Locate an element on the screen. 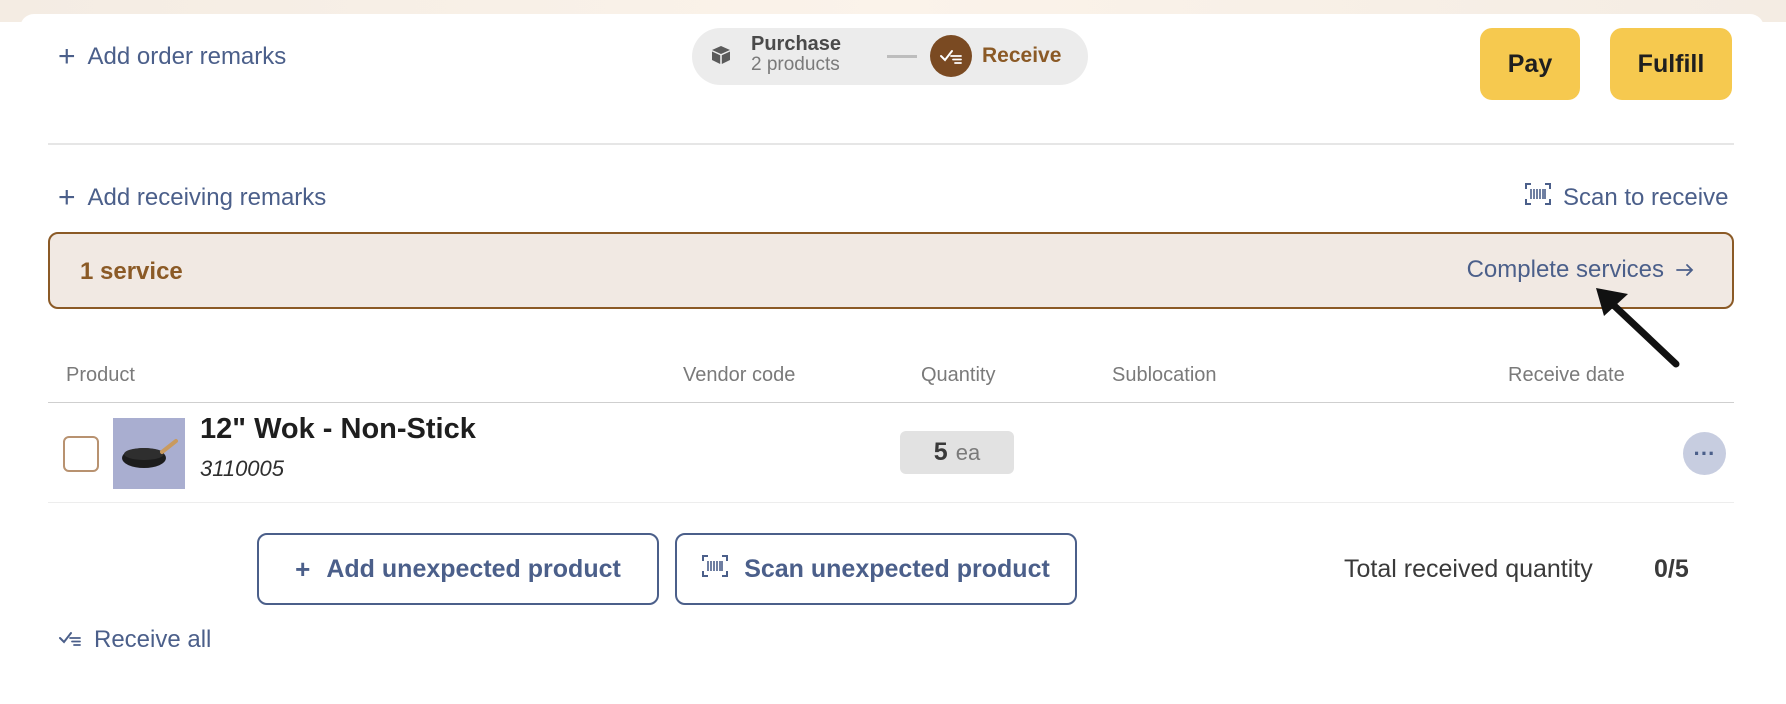  product-name: 12" Wok - Non-Stick is located at coordinates (338, 429).